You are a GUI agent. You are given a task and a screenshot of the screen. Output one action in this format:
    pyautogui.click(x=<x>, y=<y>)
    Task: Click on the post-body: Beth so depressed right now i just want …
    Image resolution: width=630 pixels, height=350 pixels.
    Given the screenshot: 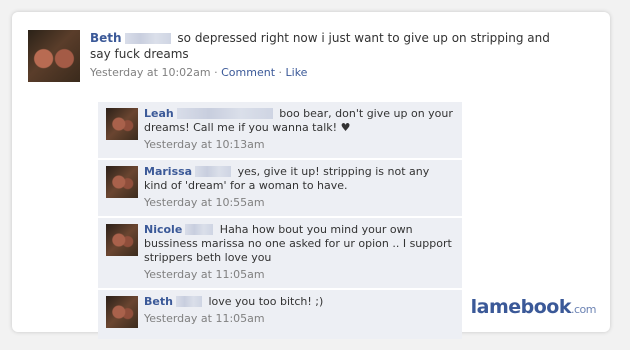 What is the action you would take?
    pyautogui.click(x=330, y=55)
    